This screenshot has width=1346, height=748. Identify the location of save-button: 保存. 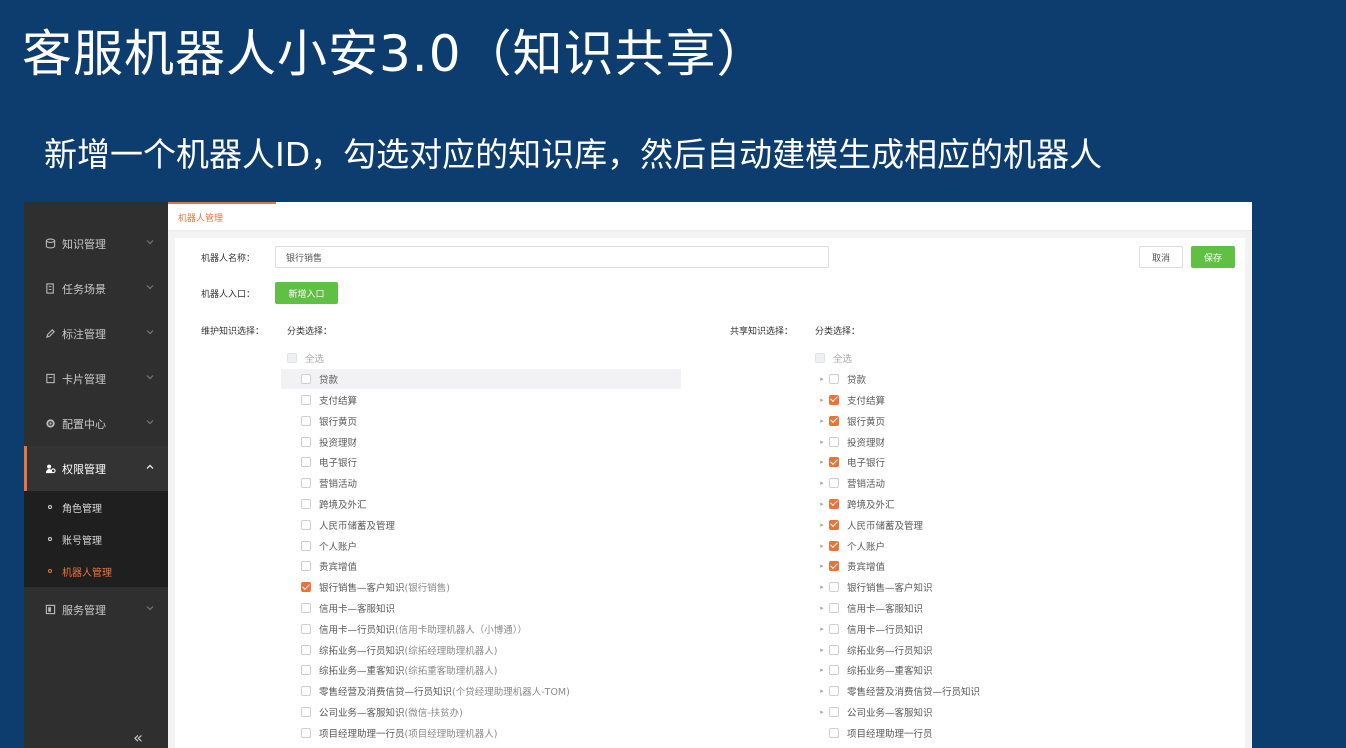
(1213, 257).